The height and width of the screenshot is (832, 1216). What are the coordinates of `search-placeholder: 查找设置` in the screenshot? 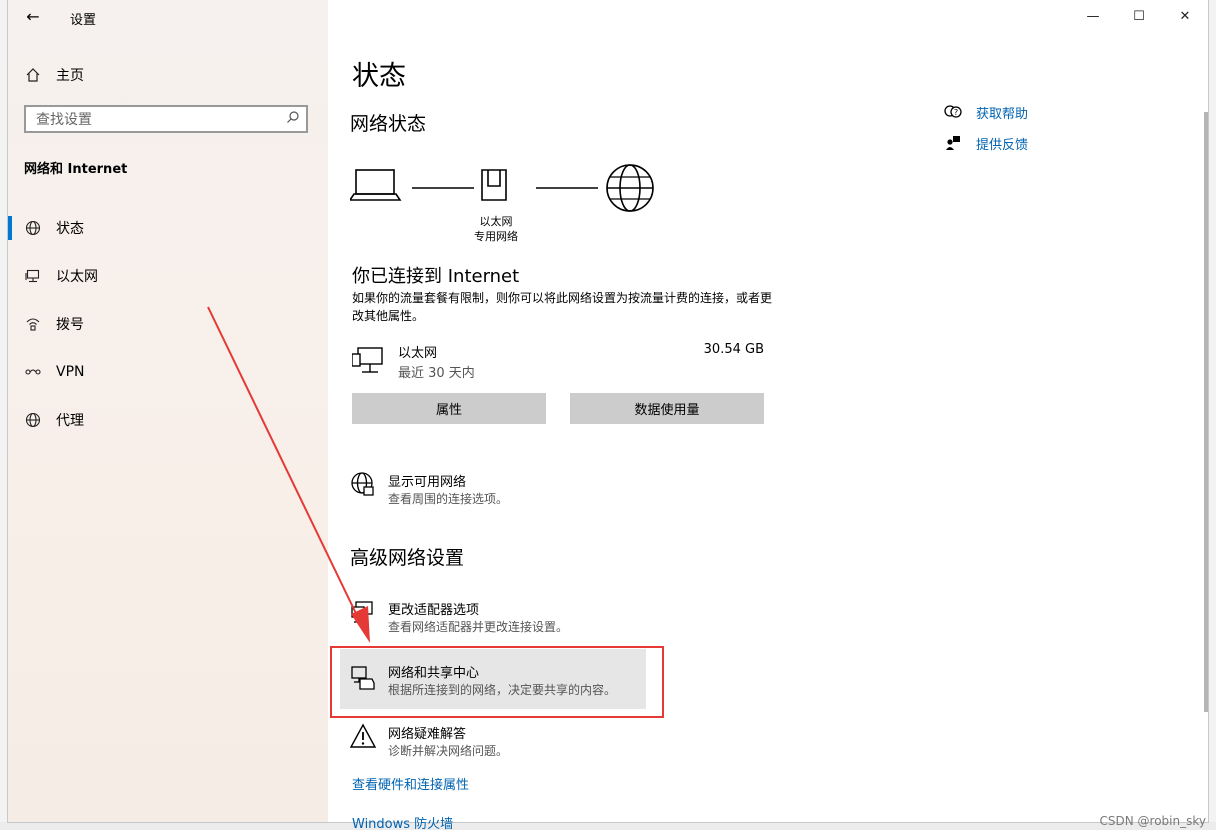 It's located at (64, 120).